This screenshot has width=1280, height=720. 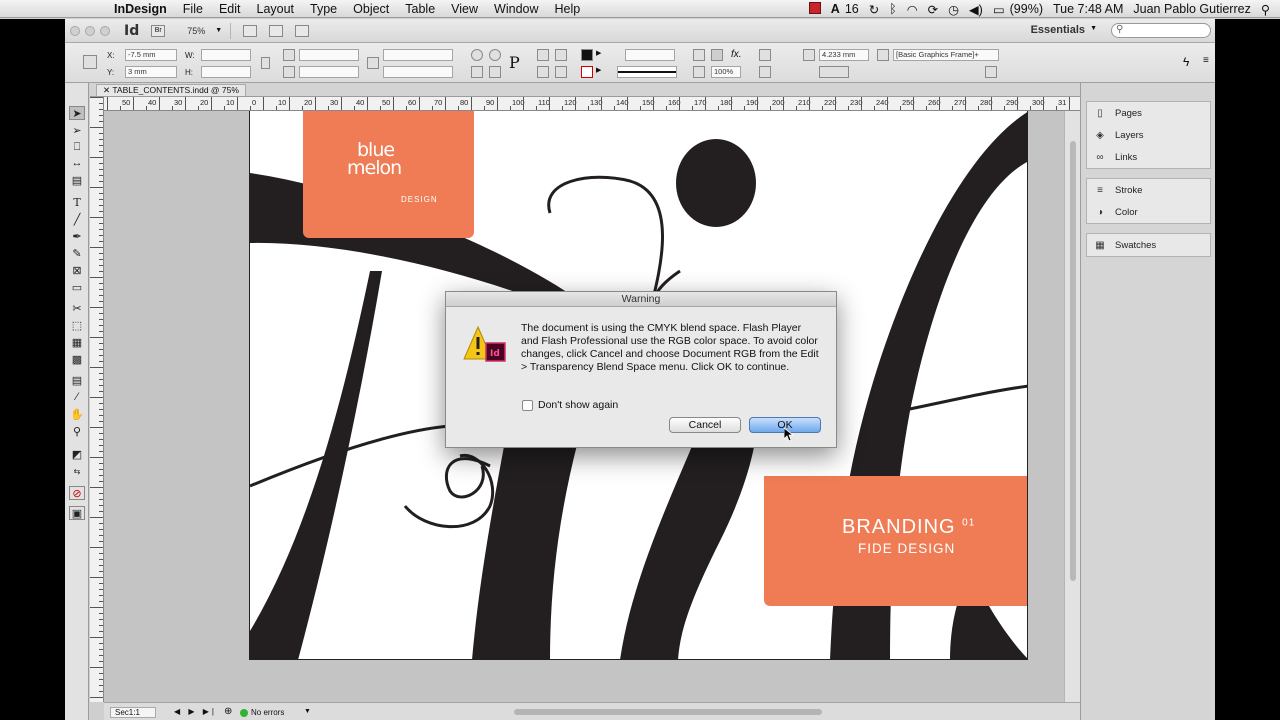 What do you see at coordinates (1088, 9) in the screenshot?
I see `clock: Tue 7:48 AM` at bounding box center [1088, 9].